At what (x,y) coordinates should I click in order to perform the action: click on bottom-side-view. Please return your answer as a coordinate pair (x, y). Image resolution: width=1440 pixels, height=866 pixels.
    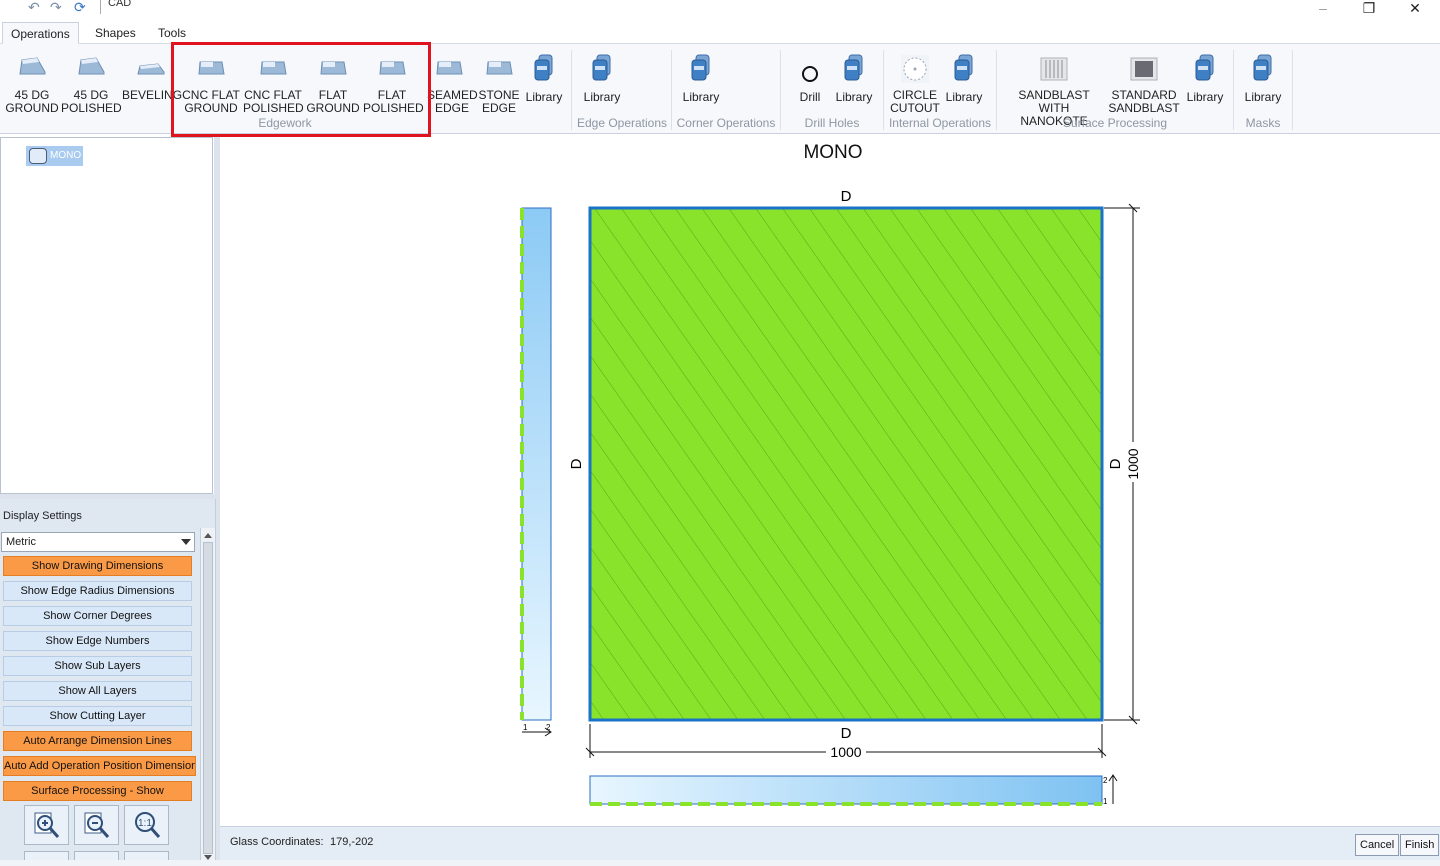
    Looking at the image, I should click on (846, 790).